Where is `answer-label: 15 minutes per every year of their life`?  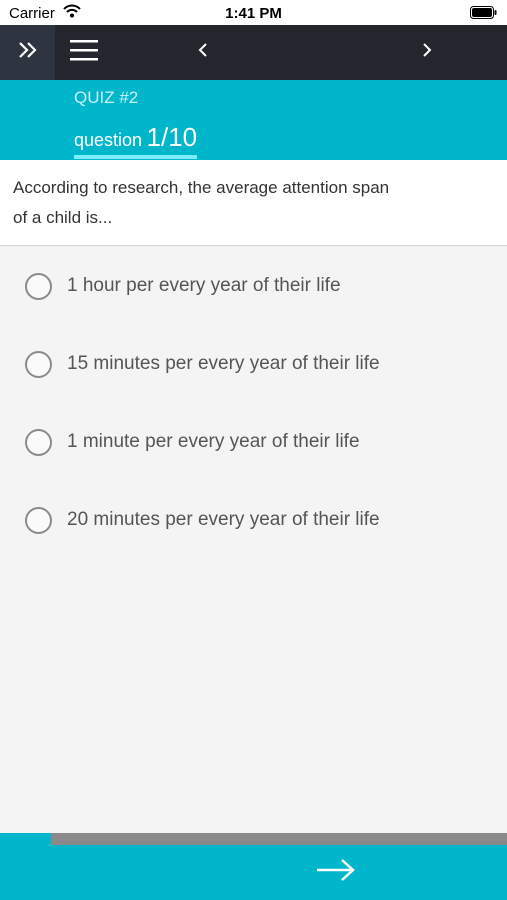 answer-label: 15 minutes per every year of their life is located at coordinates (223, 363).